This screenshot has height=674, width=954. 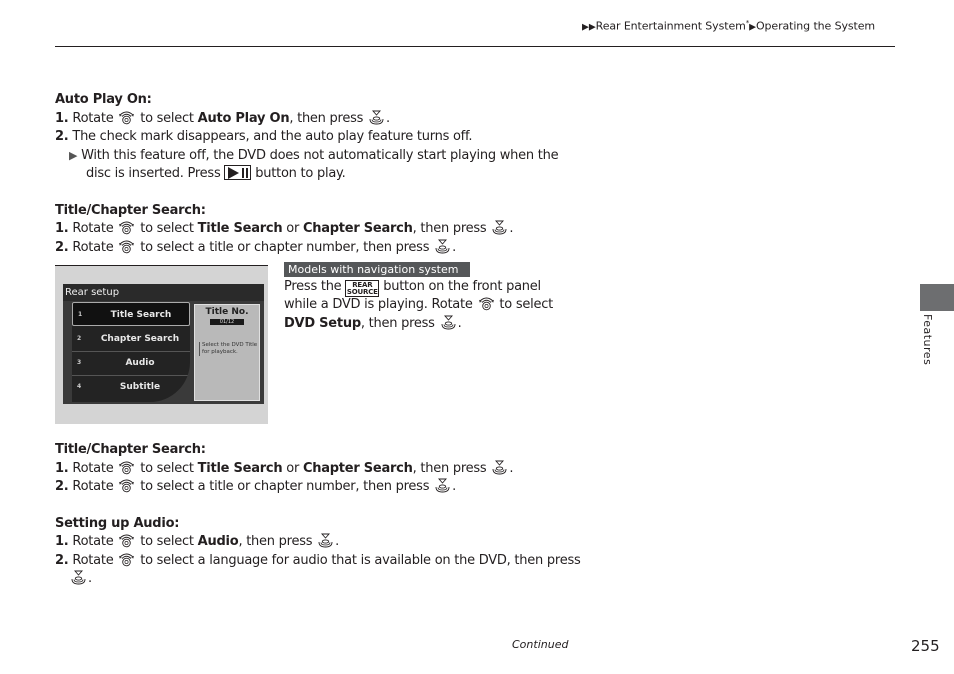 I want to click on screen-menu-item-title-search: 1 Title Search, so click(x=131, y=314).